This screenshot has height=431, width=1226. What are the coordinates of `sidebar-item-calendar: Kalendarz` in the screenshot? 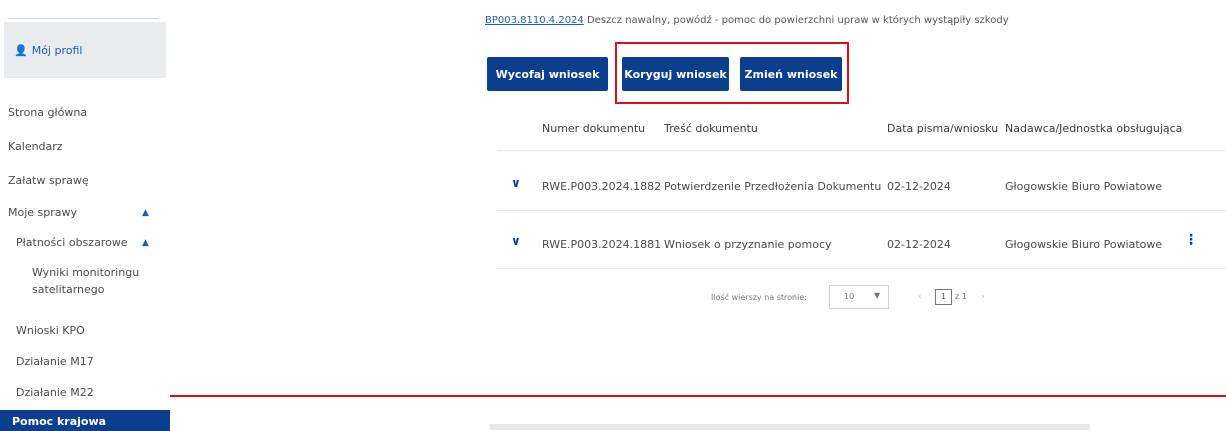 It's located at (35, 146).